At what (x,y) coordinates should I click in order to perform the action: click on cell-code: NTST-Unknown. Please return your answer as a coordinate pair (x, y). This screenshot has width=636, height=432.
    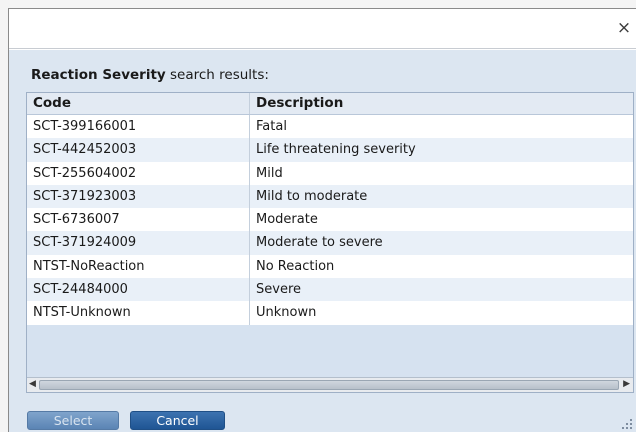
    Looking at the image, I should click on (138, 313).